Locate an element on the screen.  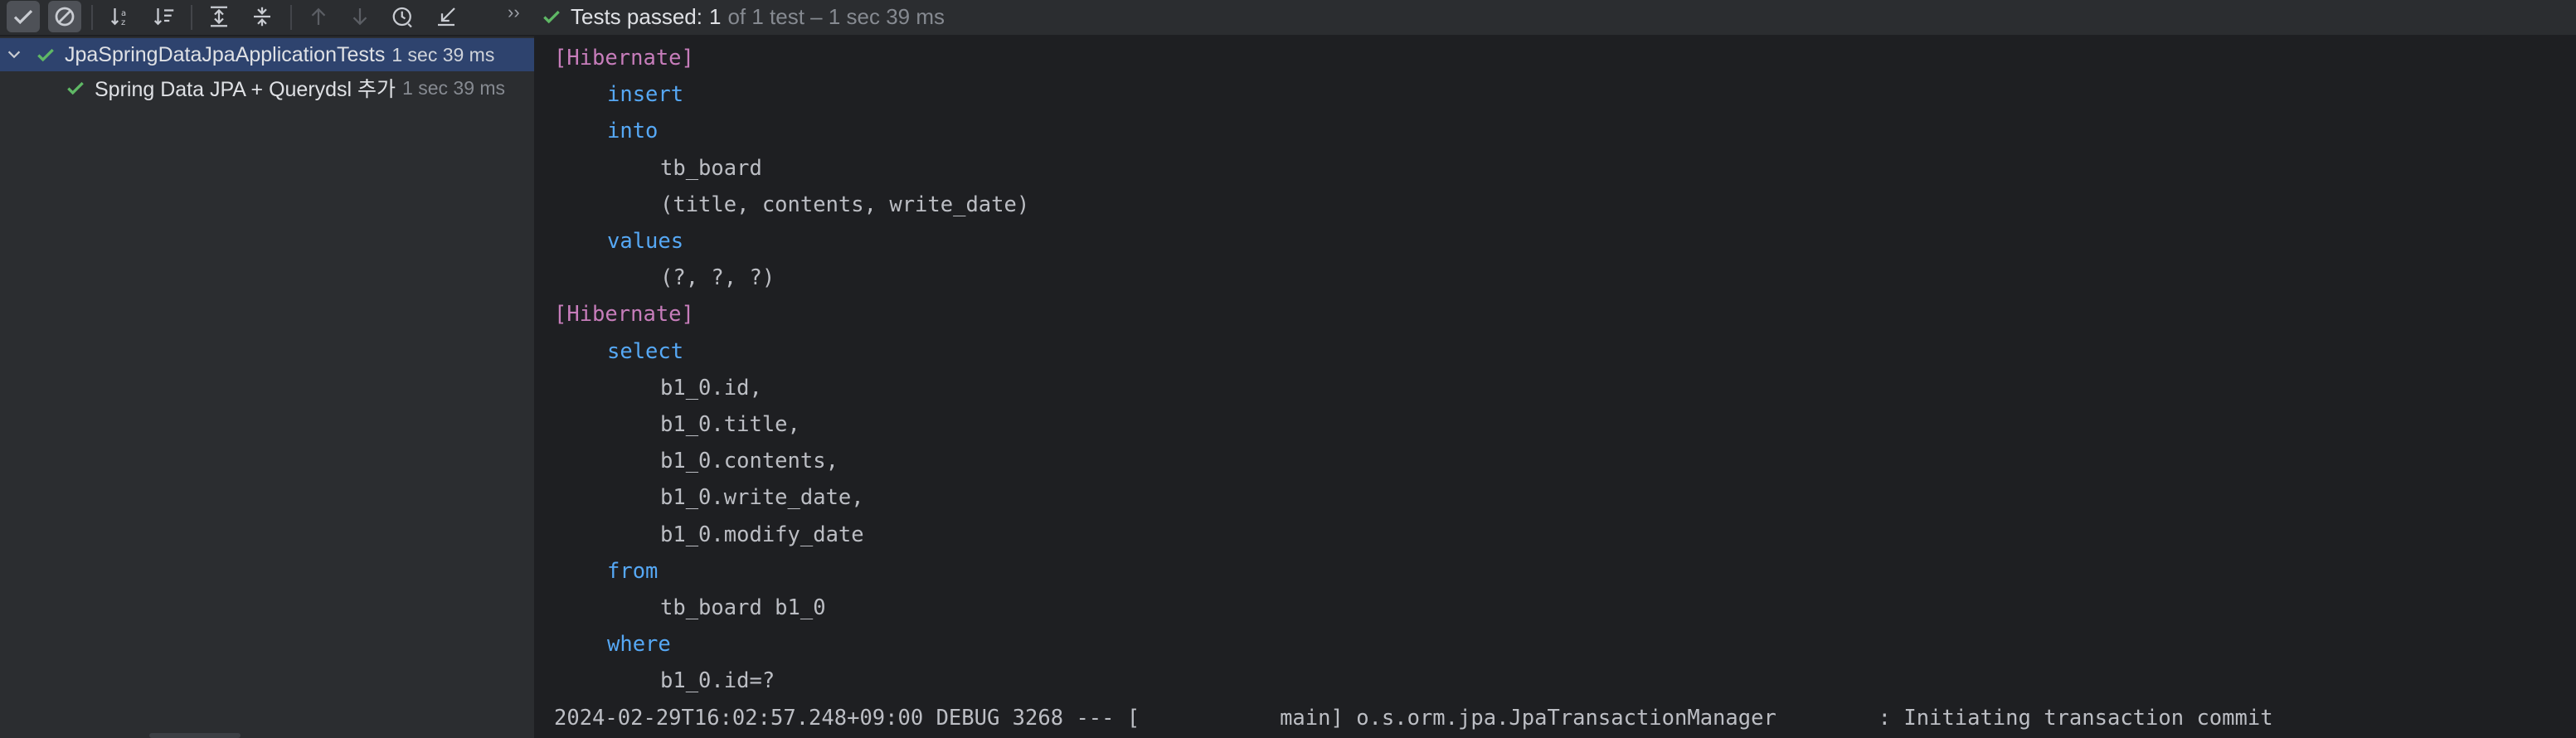
collapse-all-button is located at coordinates (262, 16).